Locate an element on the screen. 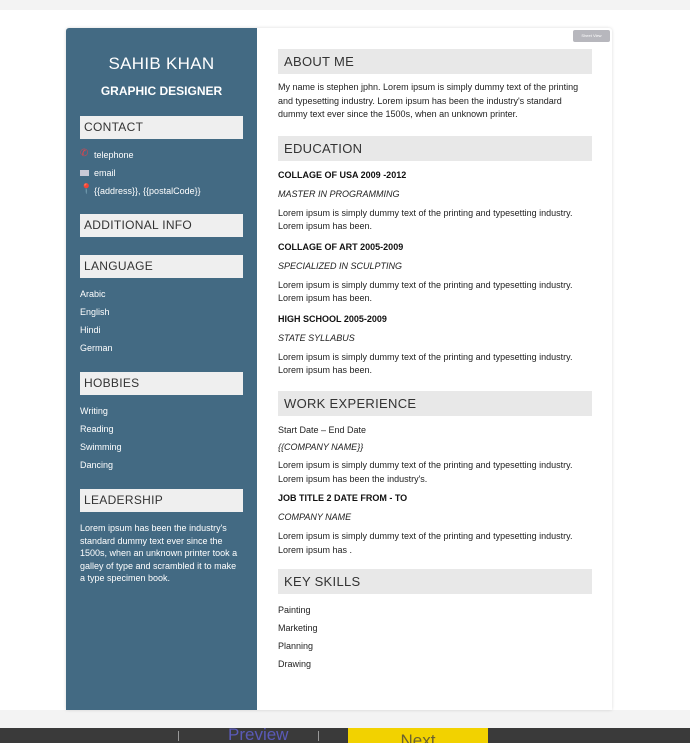 This screenshot has width=690, height=743. skill-item: Marketing is located at coordinates (298, 628).